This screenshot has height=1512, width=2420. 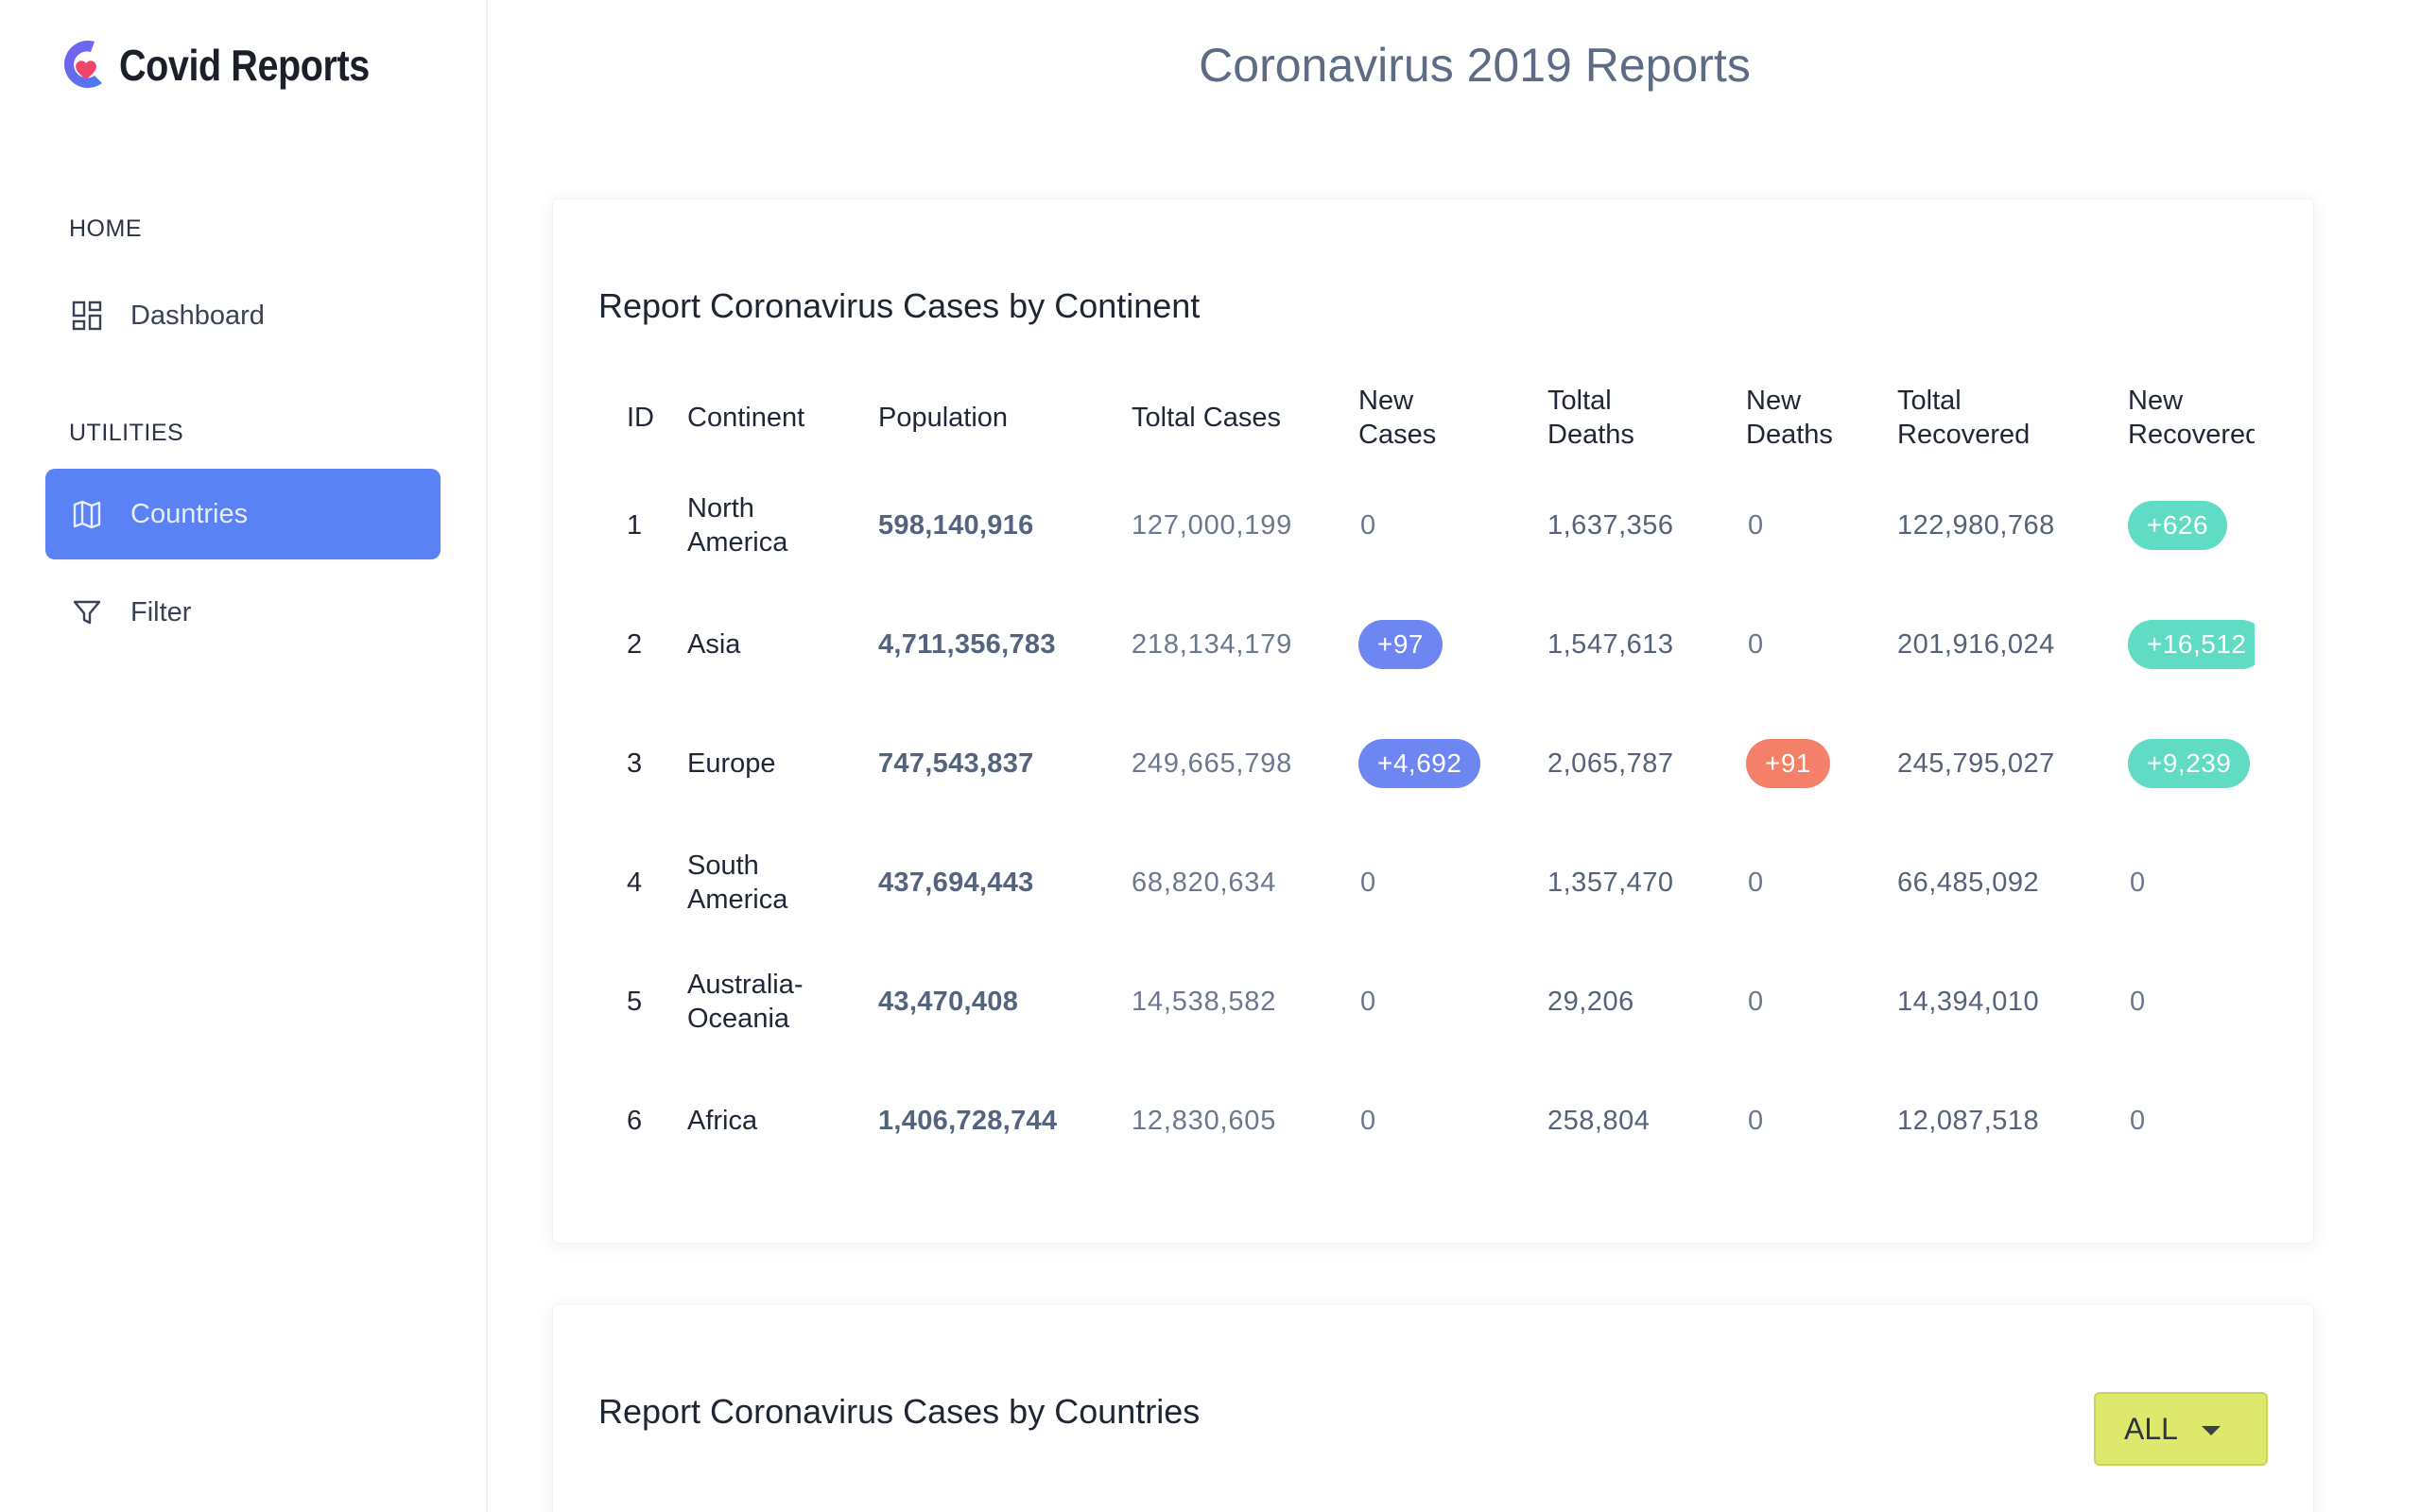 What do you see at coordinates (1646, 417) in the screenshot?
I see `column-header-total-deaths: Toltal Deaths` at bounding box center [1646, 417].